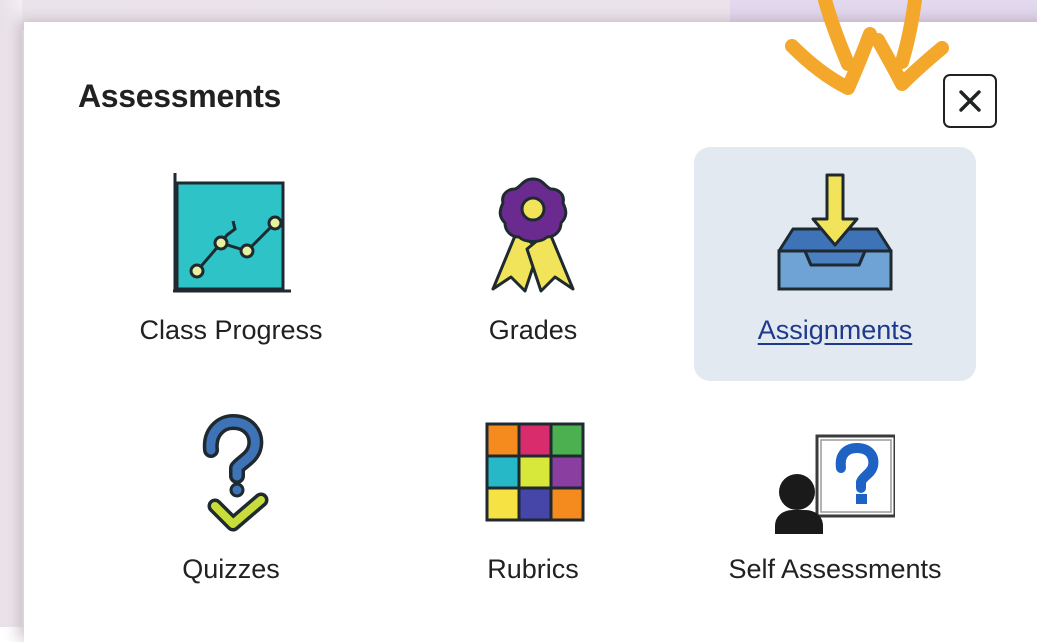  Describe the element at coordinates (180, 96) in the screenshot. I see `dialog-title: Assessments` at that location.